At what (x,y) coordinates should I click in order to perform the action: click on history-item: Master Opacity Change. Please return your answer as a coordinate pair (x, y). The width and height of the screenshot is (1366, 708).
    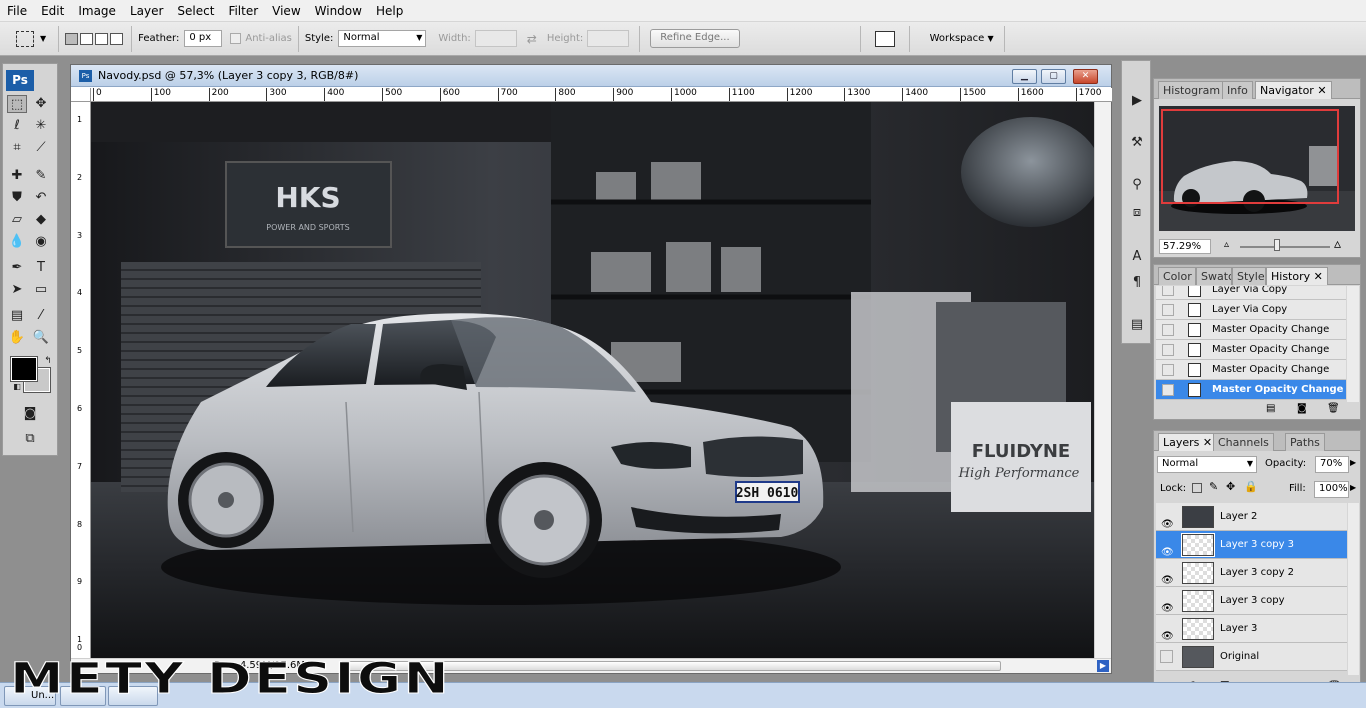
    Looking at the image, I should click on (1251, 370).